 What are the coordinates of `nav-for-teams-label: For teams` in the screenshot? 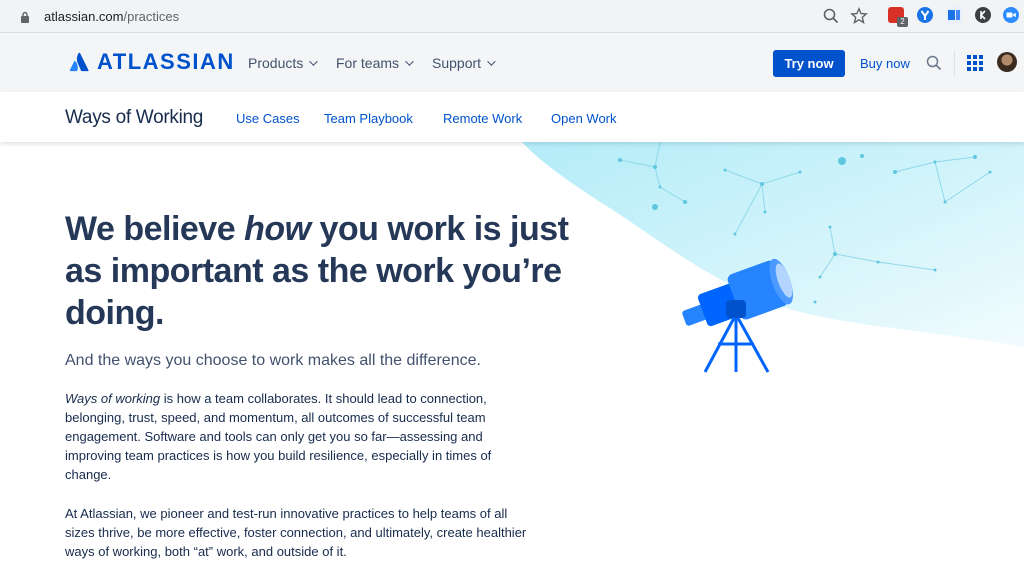 It's located at (368, 63).